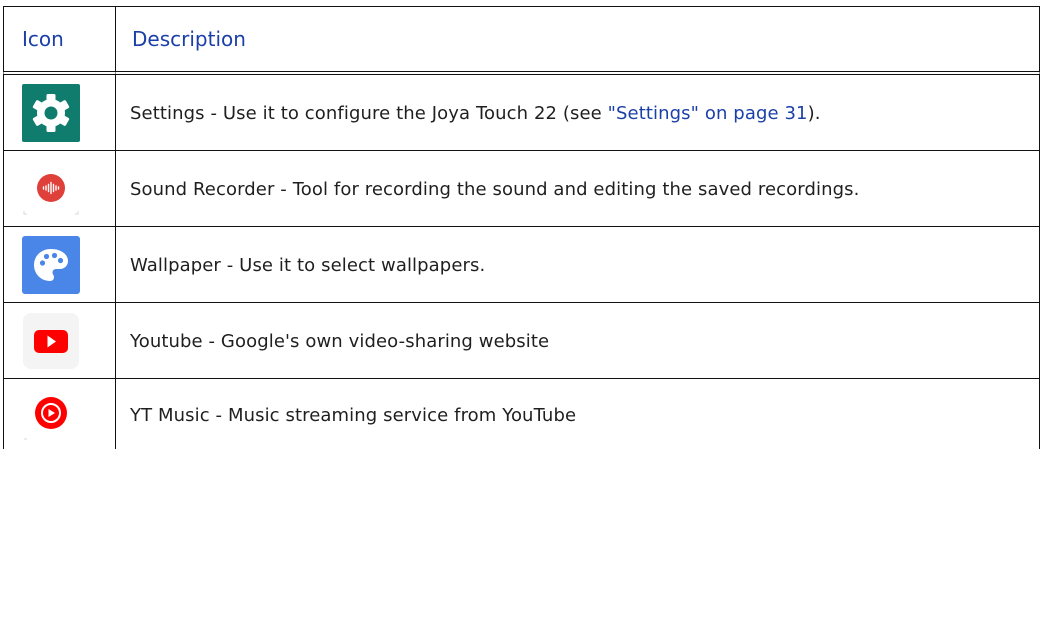 This screenshot has height=618, width=1043. I want to click on wallpaper-palette-icon, so click(51, 265).